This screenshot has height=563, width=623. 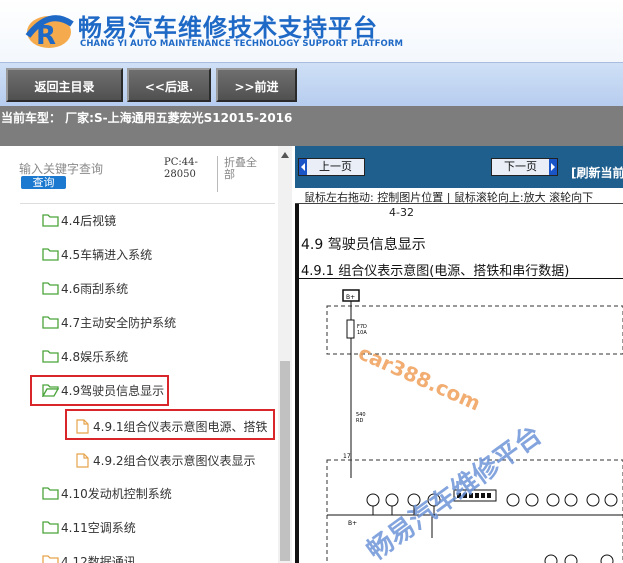 I want to click on battery-label: B+, so click(x=350, y=297).